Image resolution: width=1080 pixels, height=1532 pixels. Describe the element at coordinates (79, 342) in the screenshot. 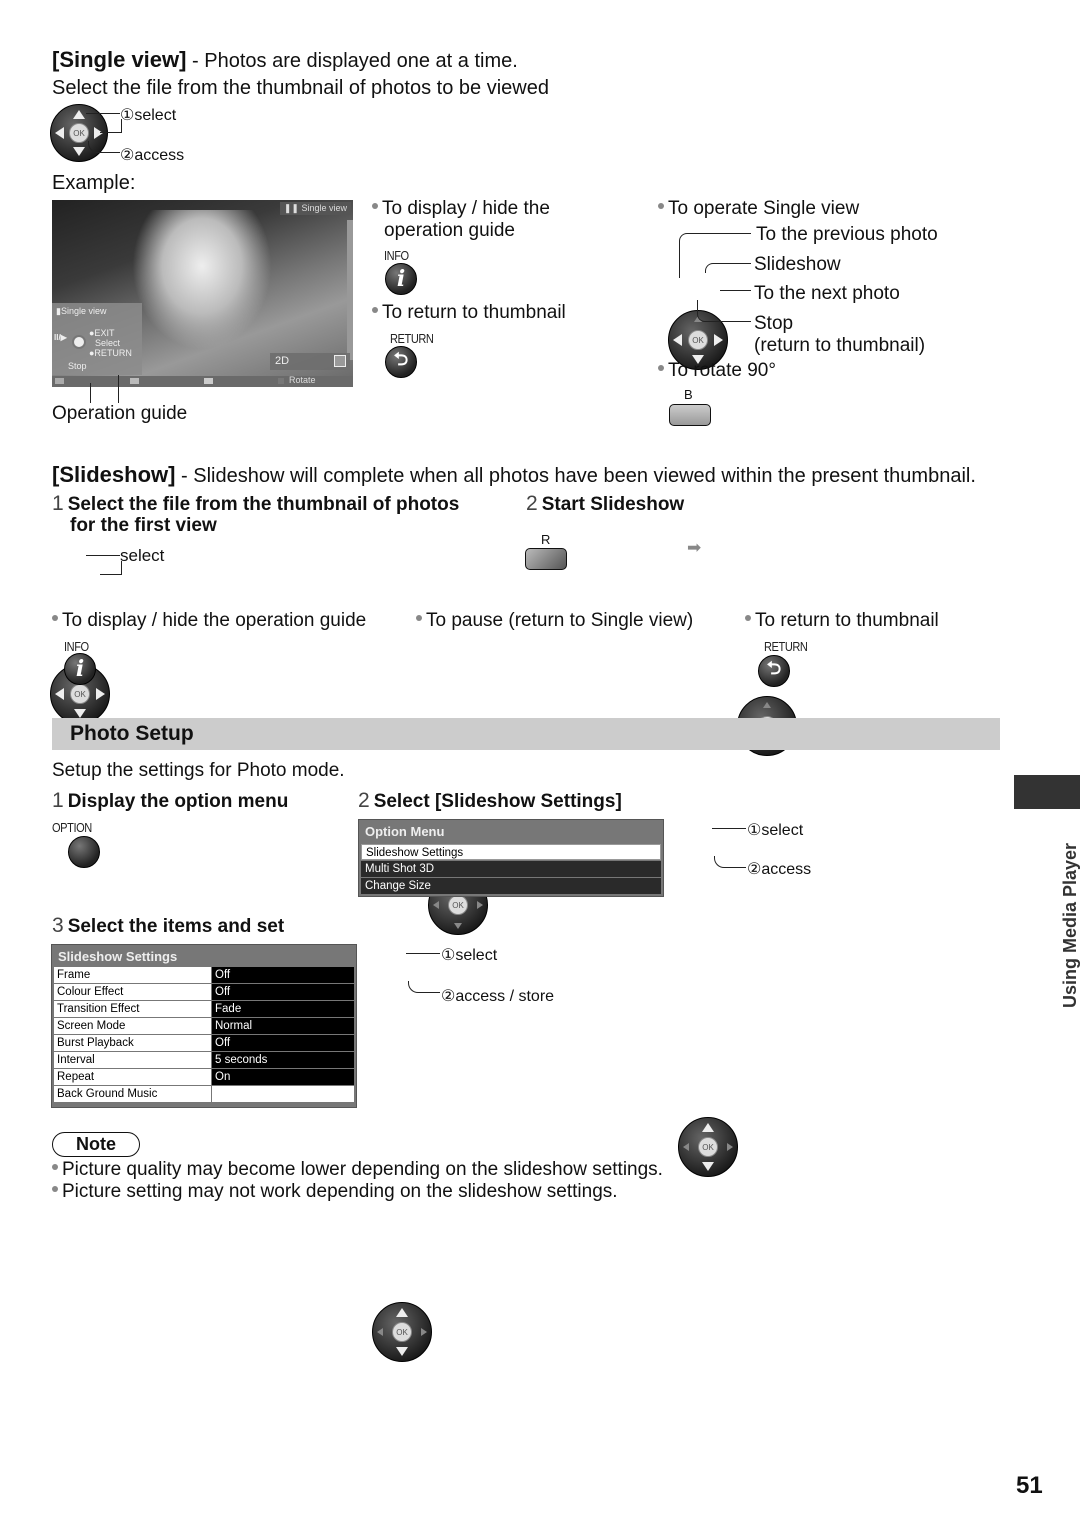

I see `guide-dpad-icon` at that location.